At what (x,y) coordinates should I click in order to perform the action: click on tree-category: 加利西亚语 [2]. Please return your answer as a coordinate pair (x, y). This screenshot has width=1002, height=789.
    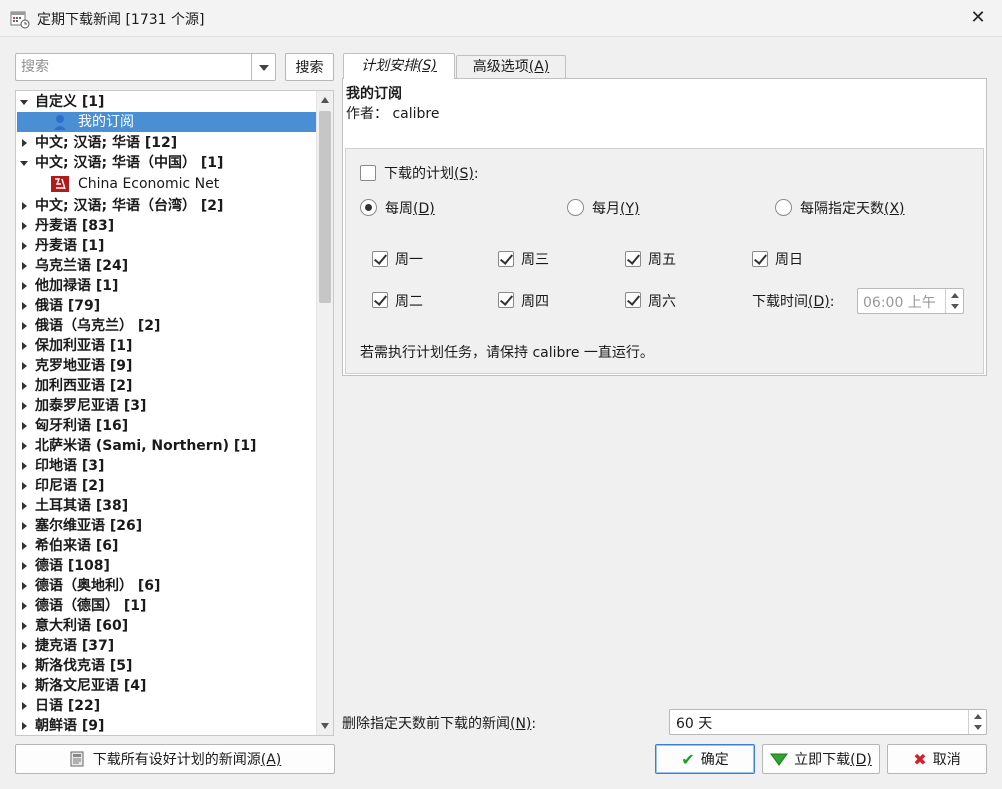
    Looking at the image, I should click on (166, 386).